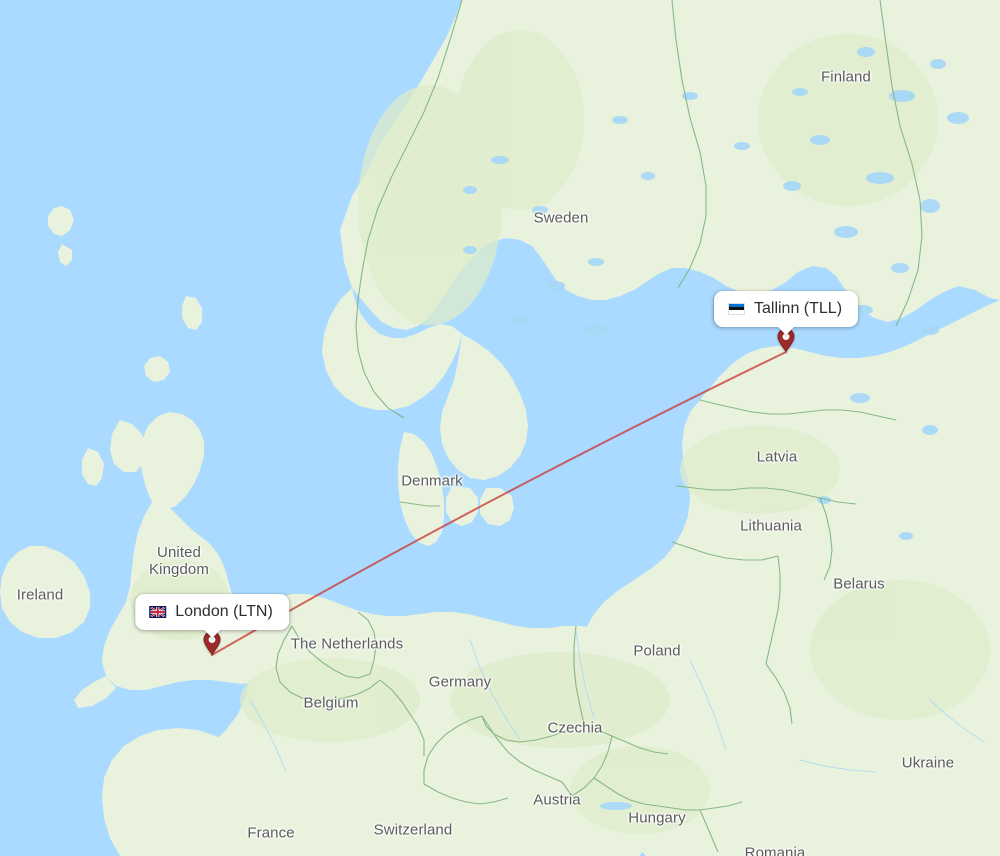 The height and width of the screenshot is (856, 1000). I want to click on airport-callout-label: Tallinn (TLL), so click(798, 308).